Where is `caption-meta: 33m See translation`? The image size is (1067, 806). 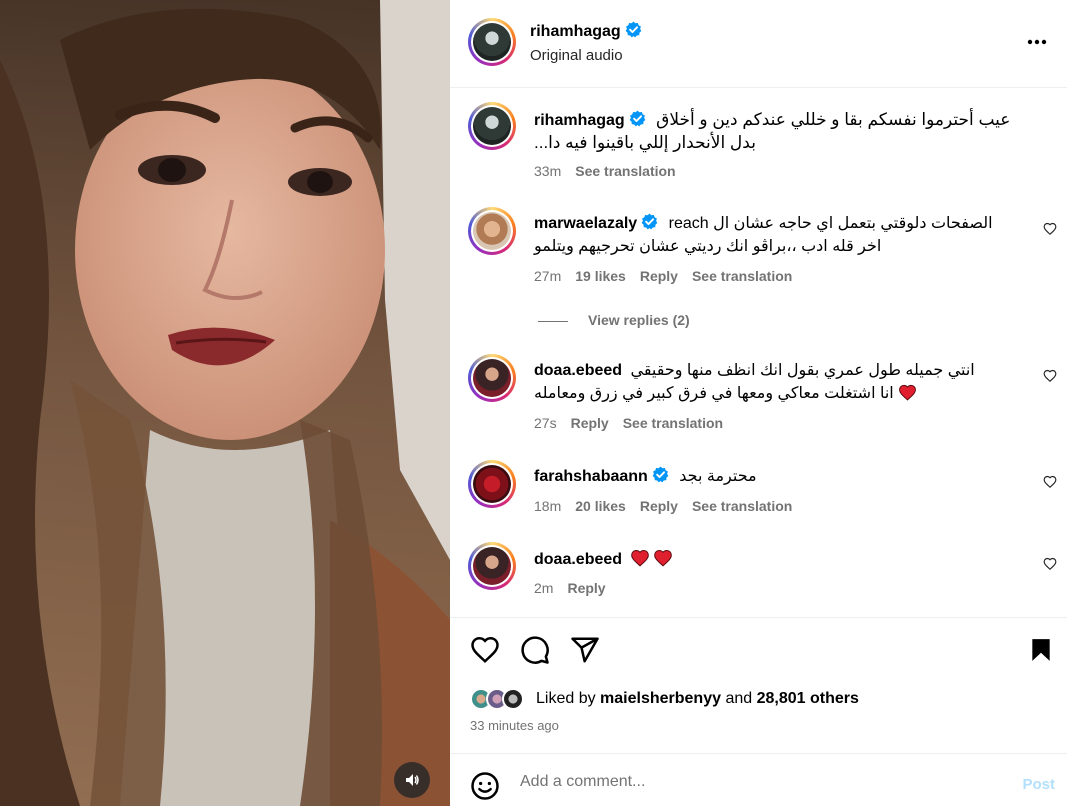 caption-meta: 33m See translation is located at coordinates (612, 171).